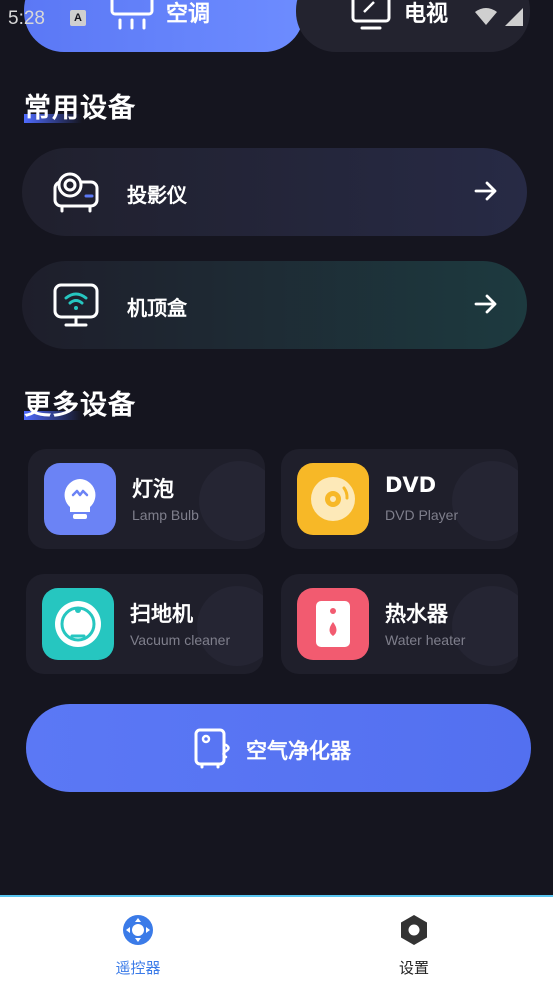 The width and height of the screenshot is (553, 983). I want to click on wifi-icon, so click(486, 16).